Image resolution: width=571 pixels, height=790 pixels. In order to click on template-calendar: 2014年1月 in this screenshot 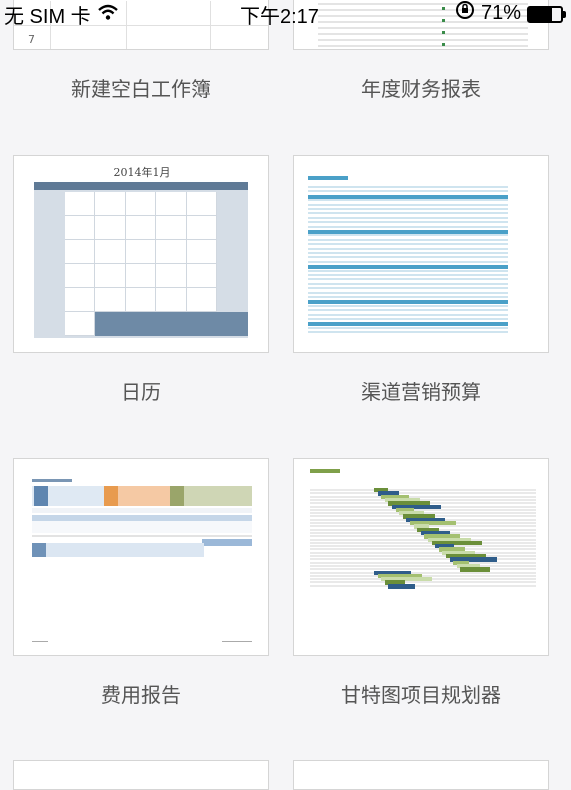, I will do `click(141, 254)`.